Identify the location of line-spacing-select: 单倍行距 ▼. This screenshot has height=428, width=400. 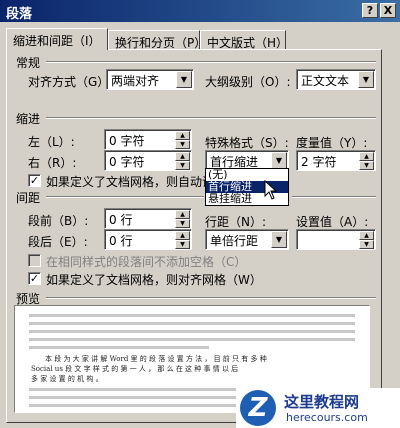
(247, 239).